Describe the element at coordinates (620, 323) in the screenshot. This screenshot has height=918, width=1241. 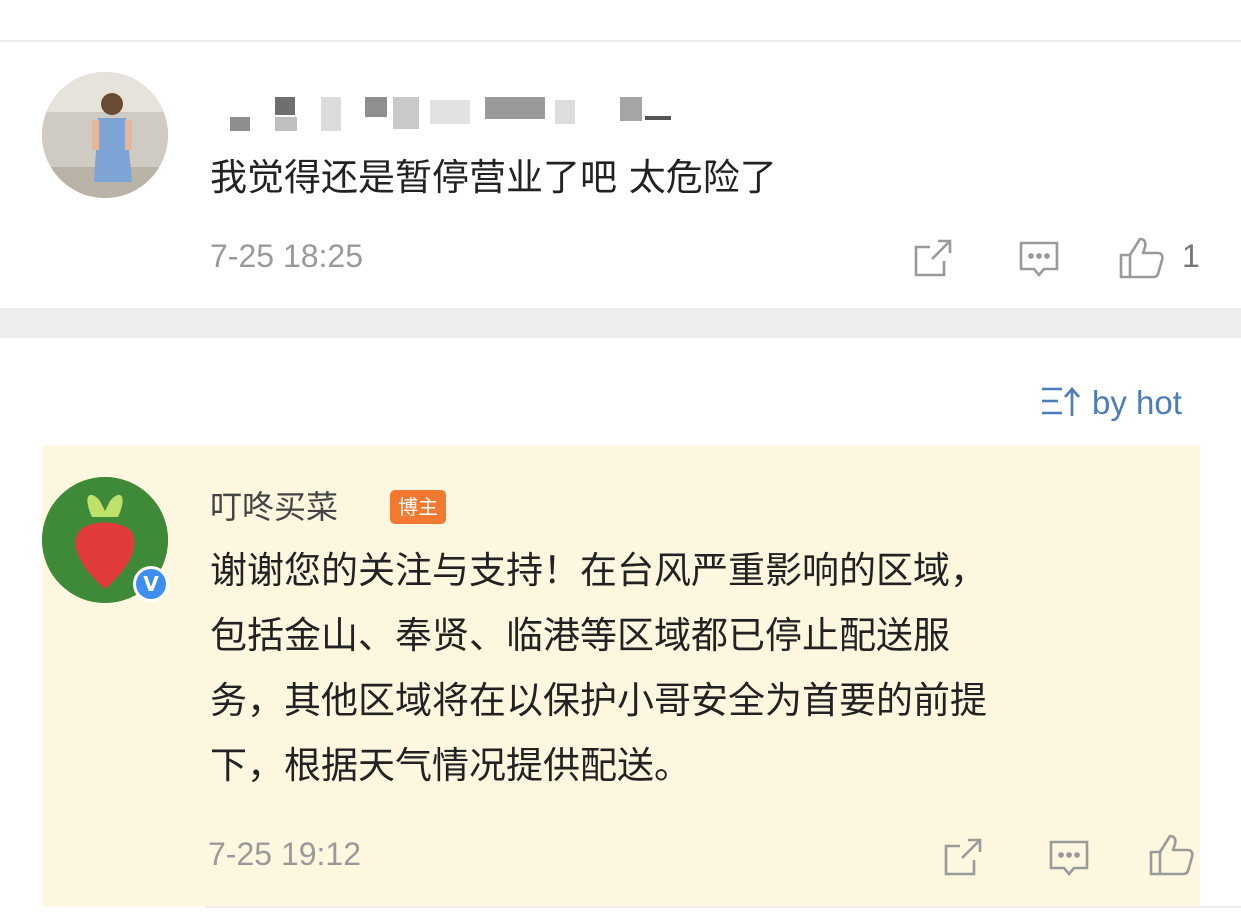
I see `section-divider` at that location.